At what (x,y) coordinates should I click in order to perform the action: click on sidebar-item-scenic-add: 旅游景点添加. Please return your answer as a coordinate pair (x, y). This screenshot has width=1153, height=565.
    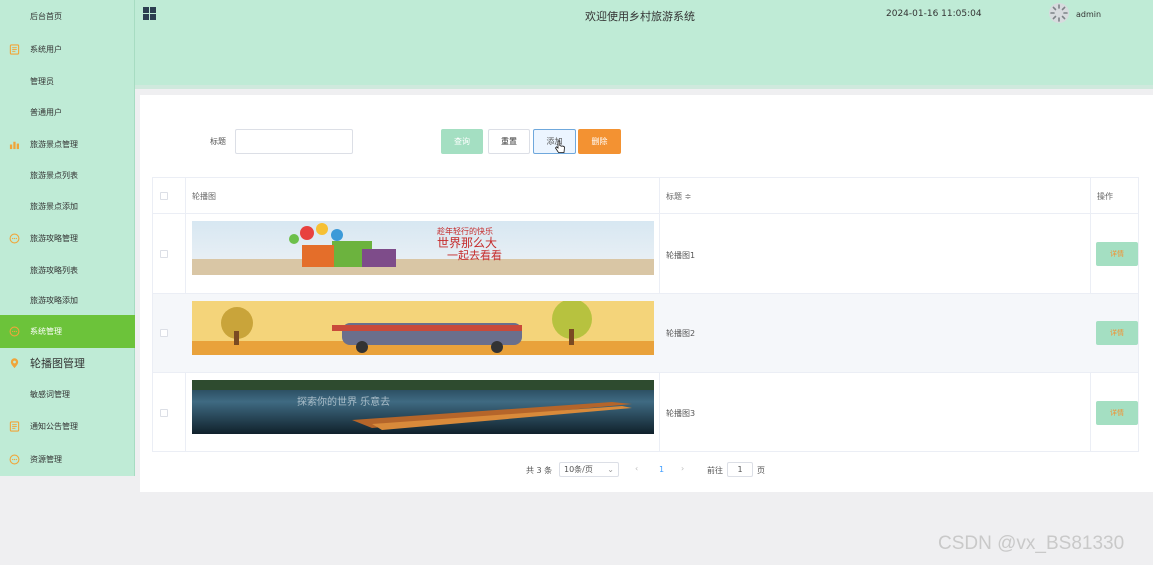
    Looking at the image, I should click on (67, 206).